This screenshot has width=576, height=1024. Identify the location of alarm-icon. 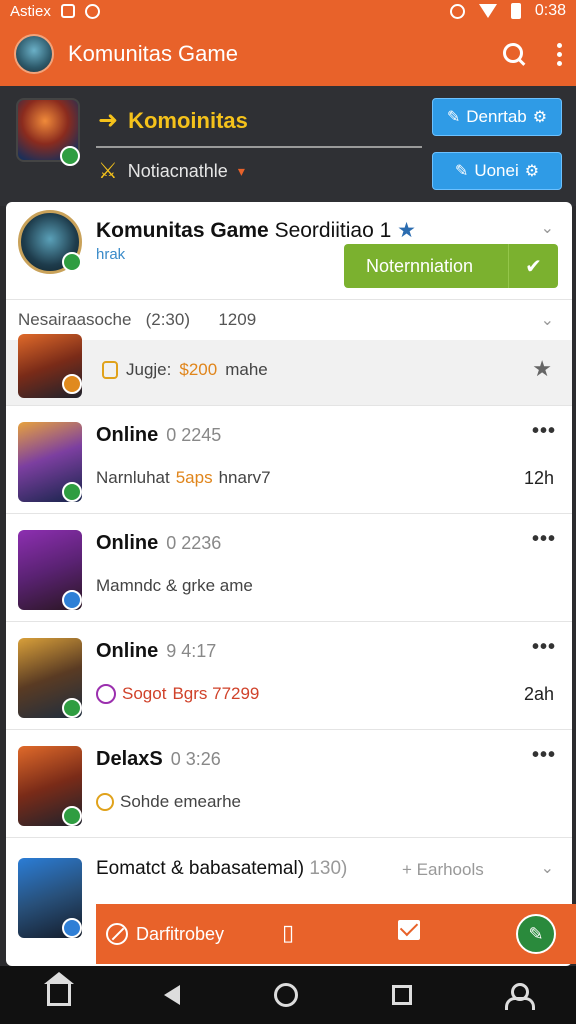
(457, 11).